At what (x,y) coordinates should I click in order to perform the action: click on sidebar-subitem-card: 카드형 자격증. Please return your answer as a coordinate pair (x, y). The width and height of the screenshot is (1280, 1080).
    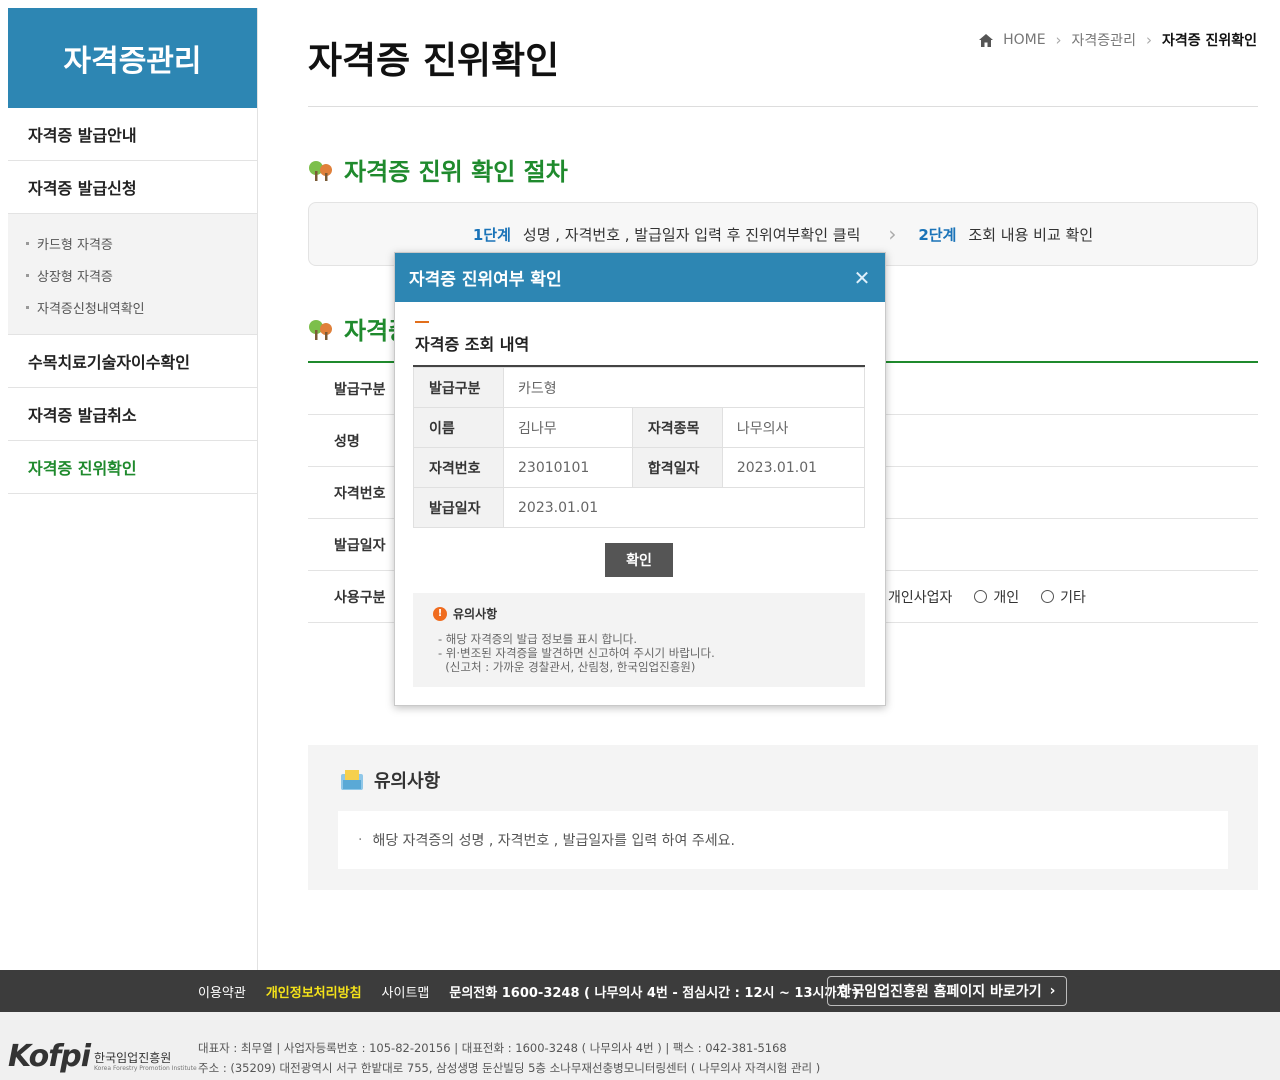
    Looking at the image, I should click on (141, 243).